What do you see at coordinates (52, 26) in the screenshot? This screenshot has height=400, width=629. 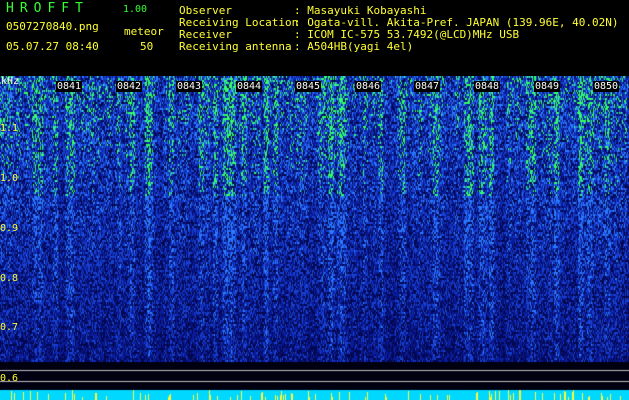 I see `file-name: 0507270840.png` at bounding box center [52, 26].